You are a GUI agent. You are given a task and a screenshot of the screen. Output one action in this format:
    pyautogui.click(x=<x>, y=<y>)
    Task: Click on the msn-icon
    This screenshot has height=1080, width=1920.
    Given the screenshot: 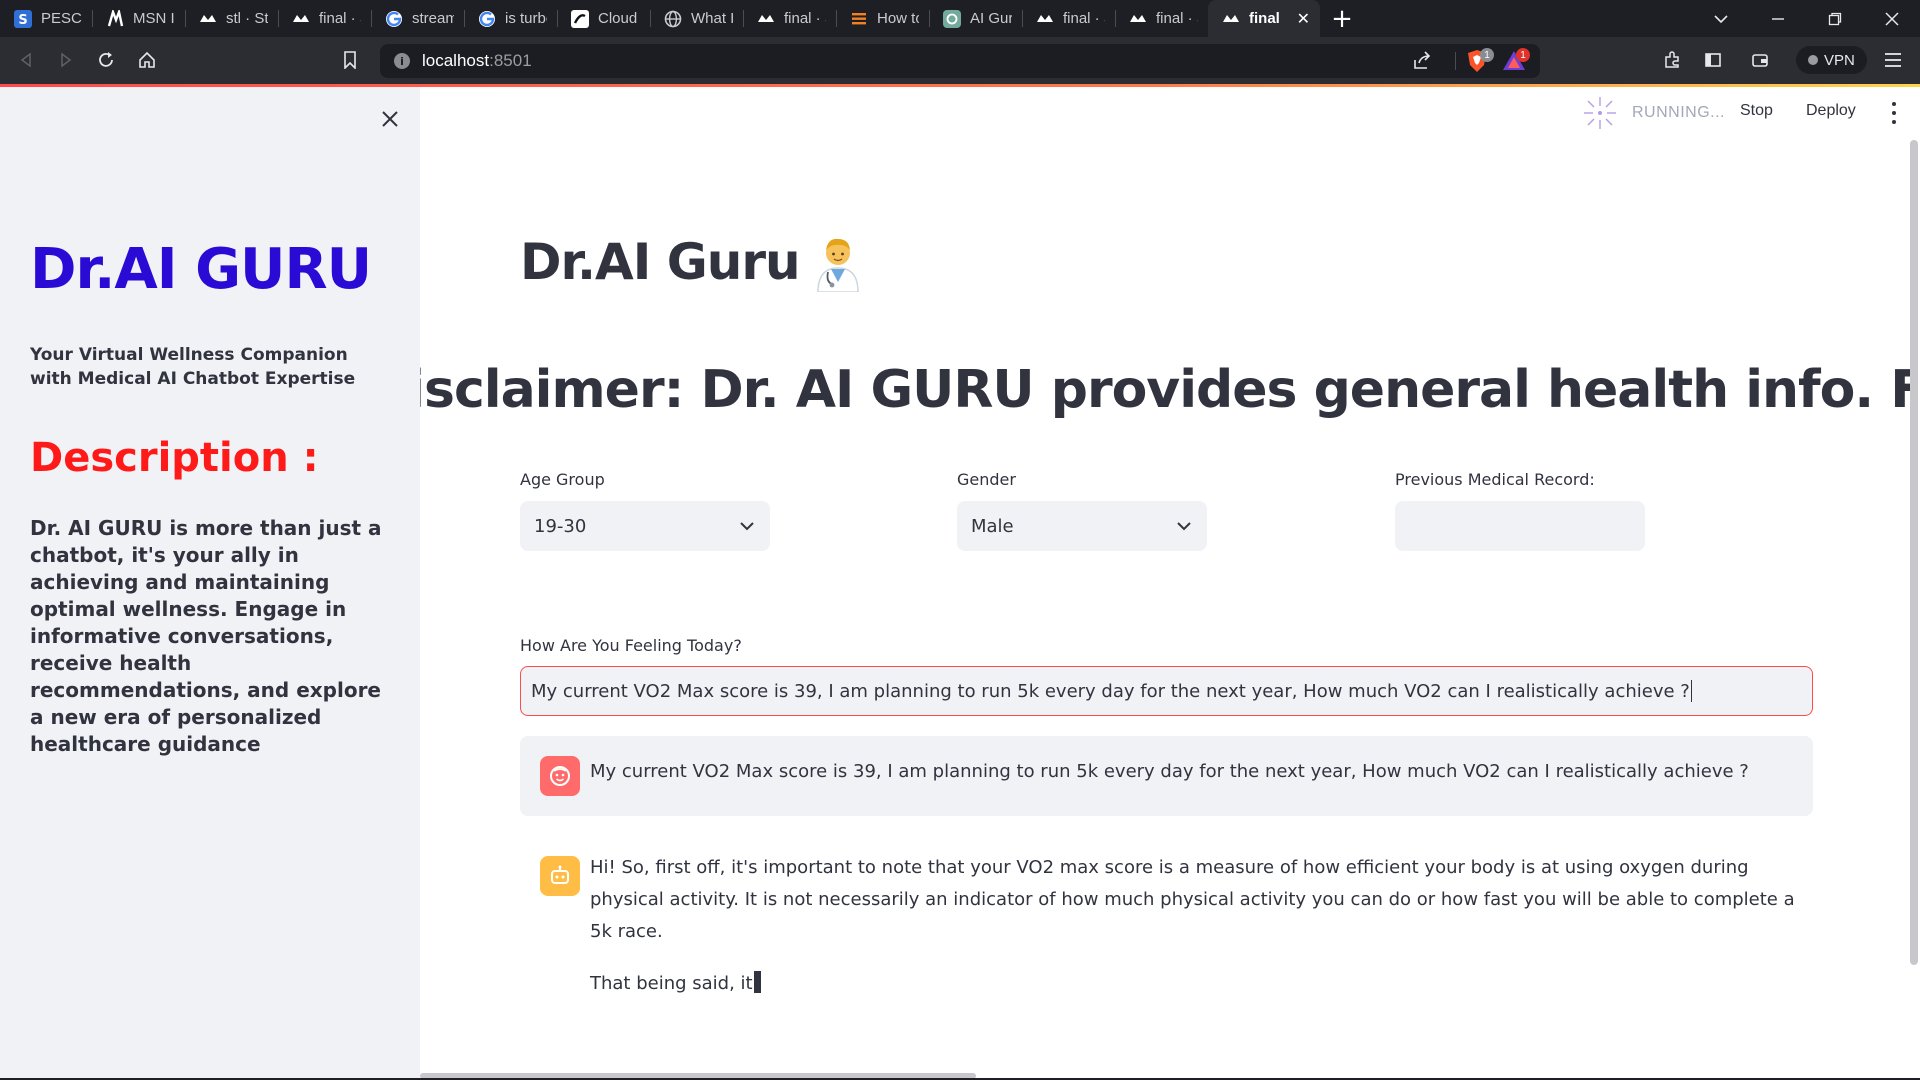 What is the action you would take?
    pyautogui.click(x=115, y=18)
    